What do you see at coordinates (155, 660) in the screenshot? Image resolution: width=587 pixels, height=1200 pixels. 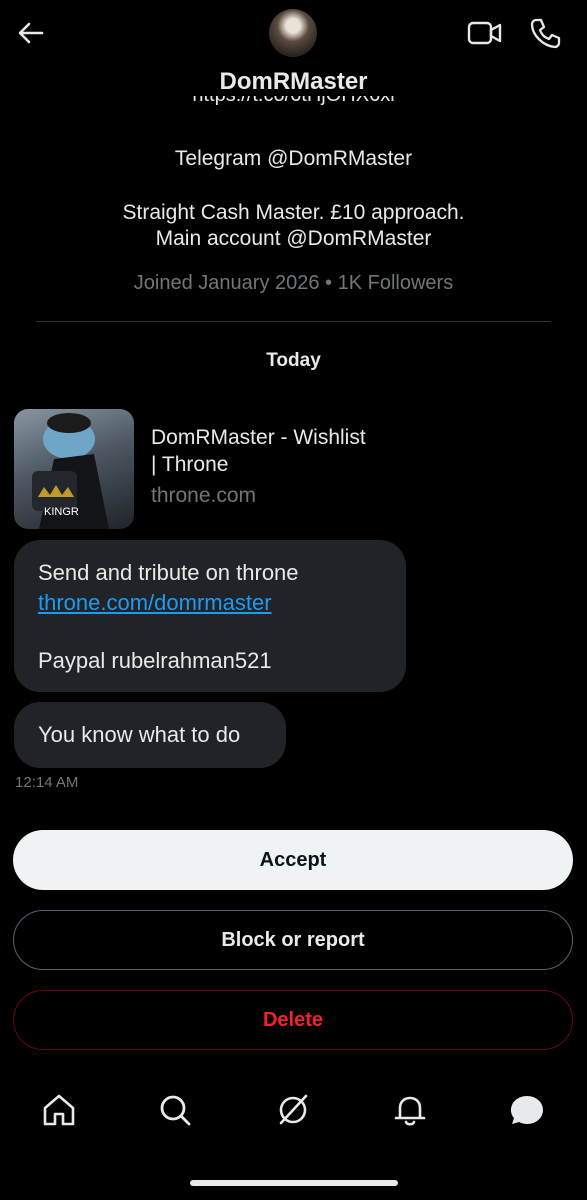 I see `message-text: Paypal rubelrahman521` at bounding box center [155, 660].